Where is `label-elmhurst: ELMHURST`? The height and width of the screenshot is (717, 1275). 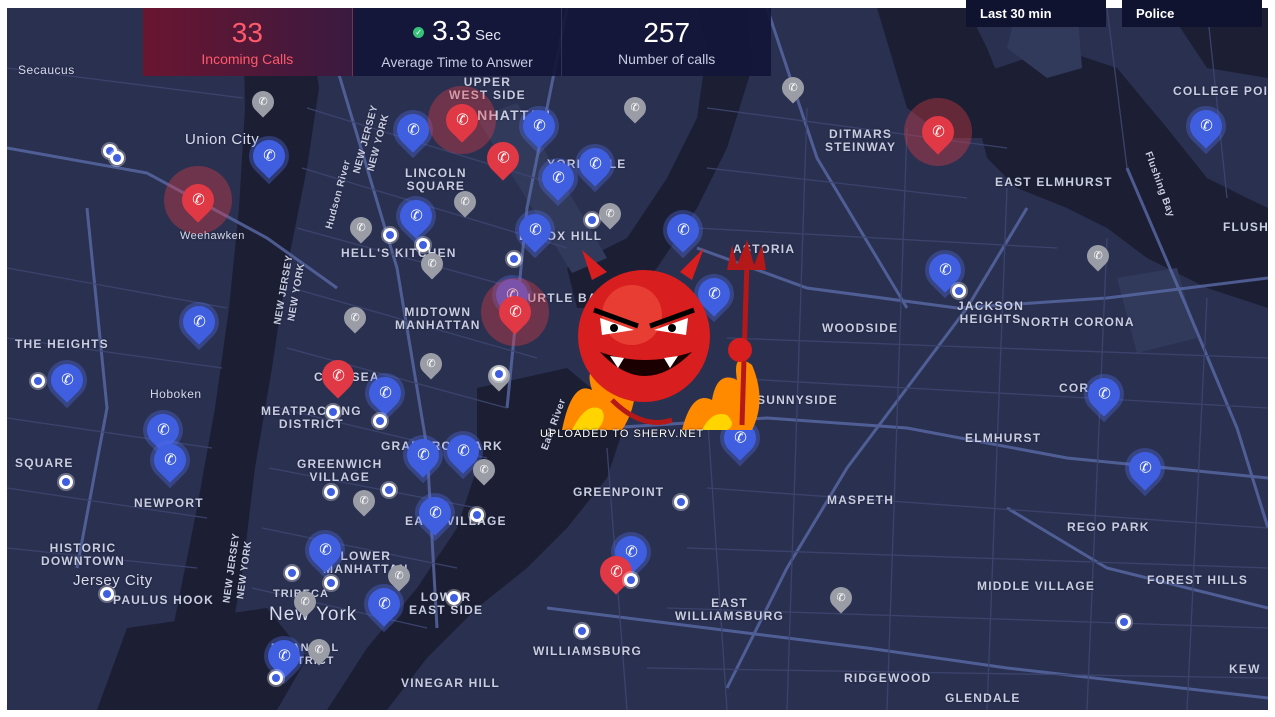
label-elmhurst: ELMHURST is located at coordinates (1003, 438).